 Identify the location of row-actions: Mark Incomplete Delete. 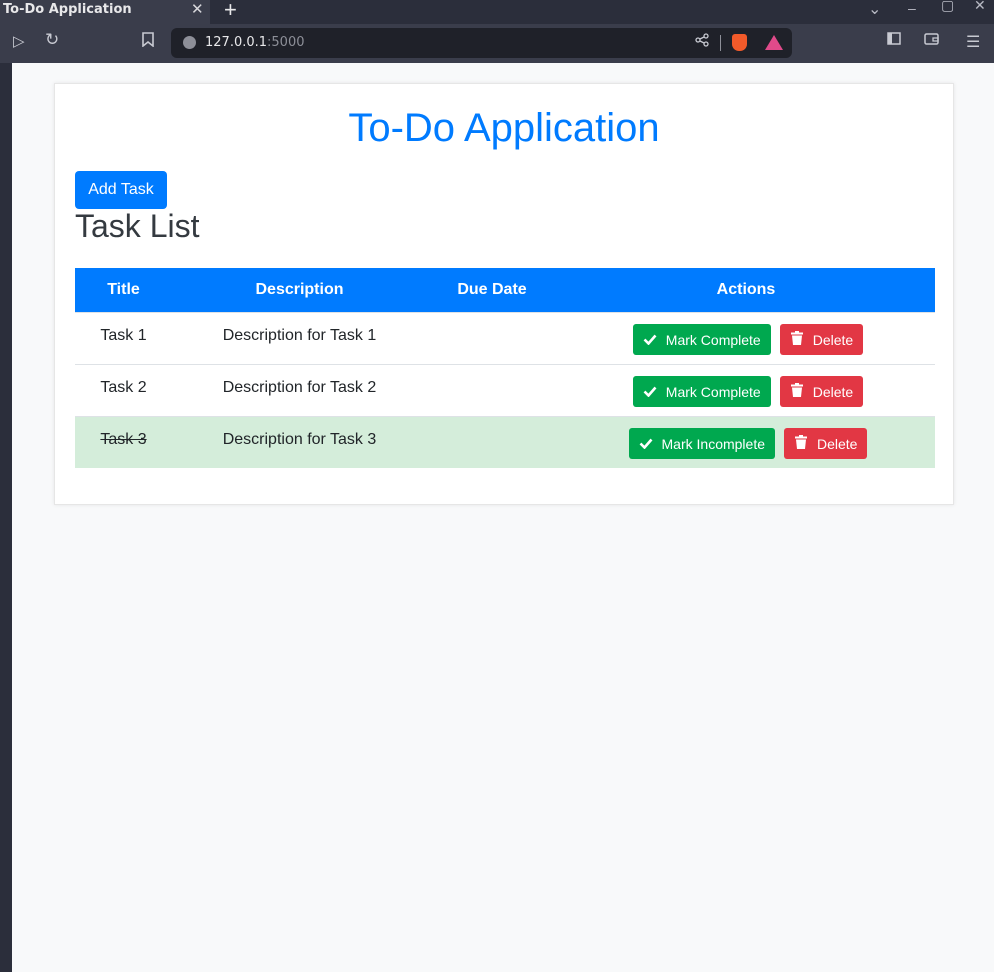
(746, 438).